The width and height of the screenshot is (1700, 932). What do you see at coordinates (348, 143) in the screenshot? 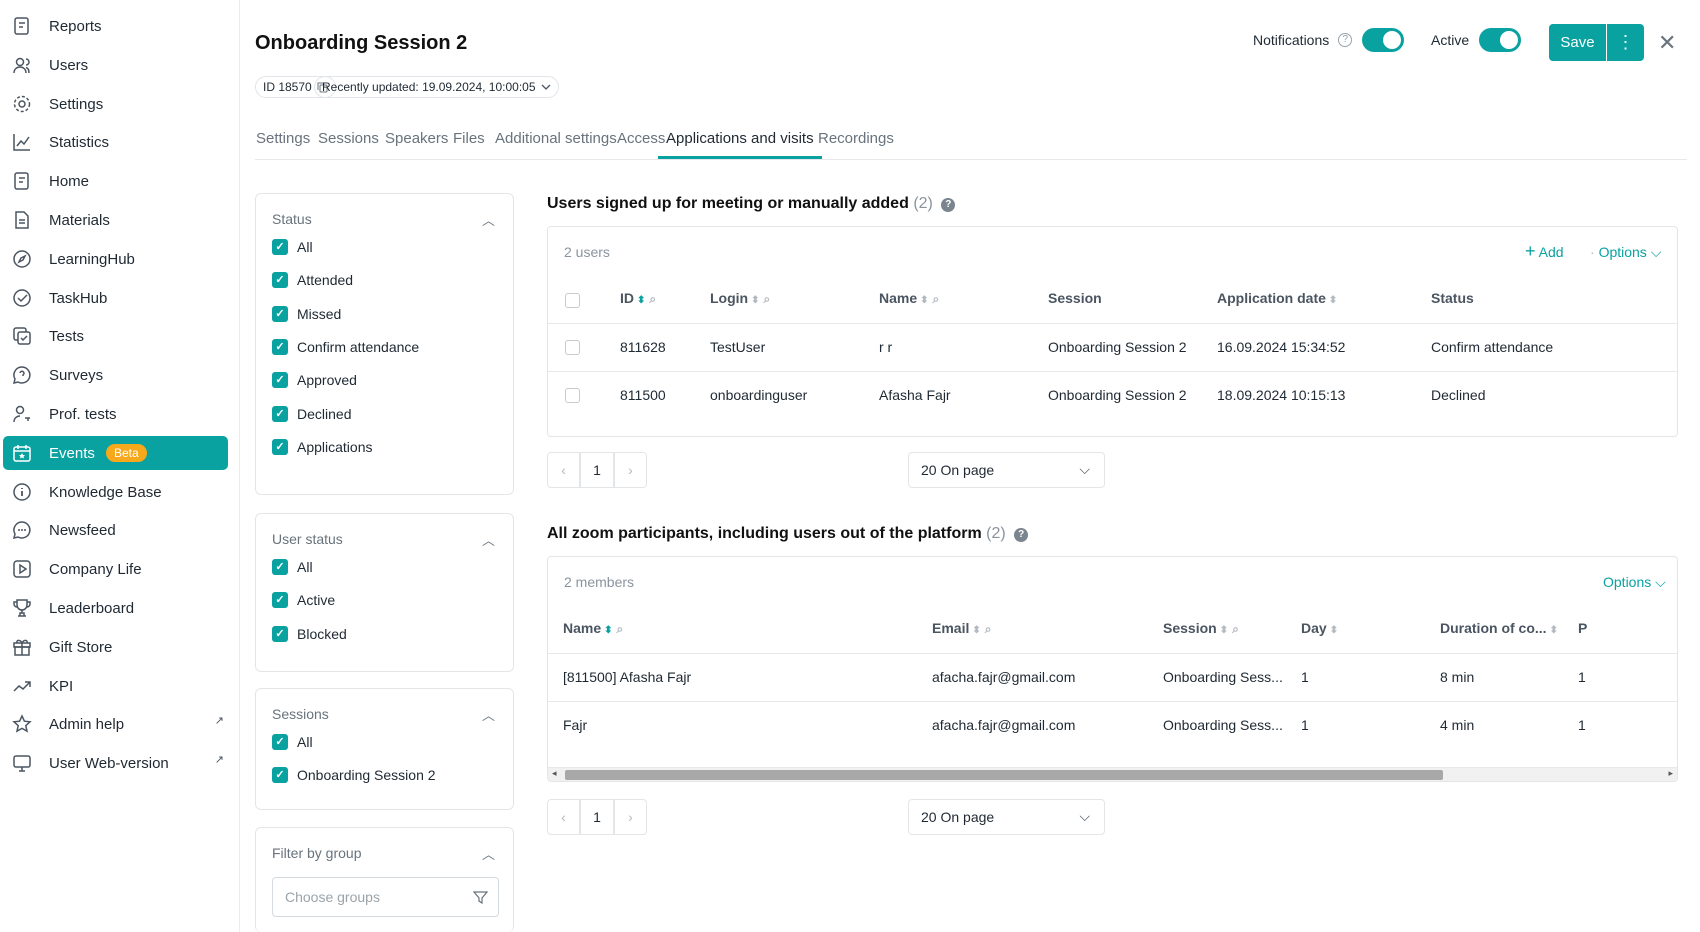
I see `tab-sessions: Sessions` at bounding box center [348, 143].